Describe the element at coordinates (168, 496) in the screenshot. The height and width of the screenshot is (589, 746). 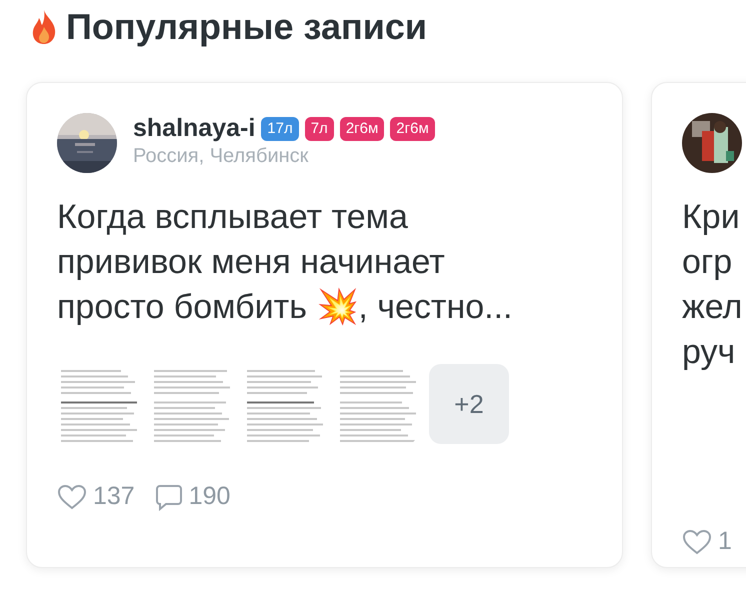
I see `comment-icon` at that location.